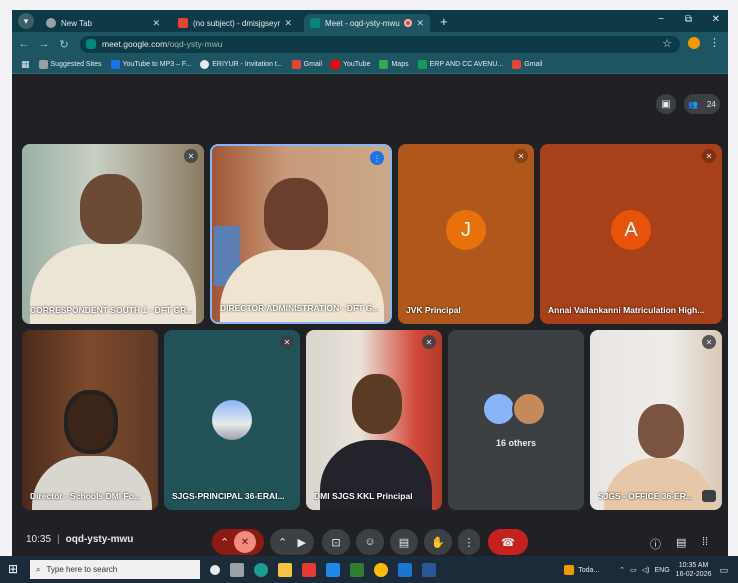 This screenshot has height=583, width=738. I want to click on emoji-icon: ☺, so click(370, 542).